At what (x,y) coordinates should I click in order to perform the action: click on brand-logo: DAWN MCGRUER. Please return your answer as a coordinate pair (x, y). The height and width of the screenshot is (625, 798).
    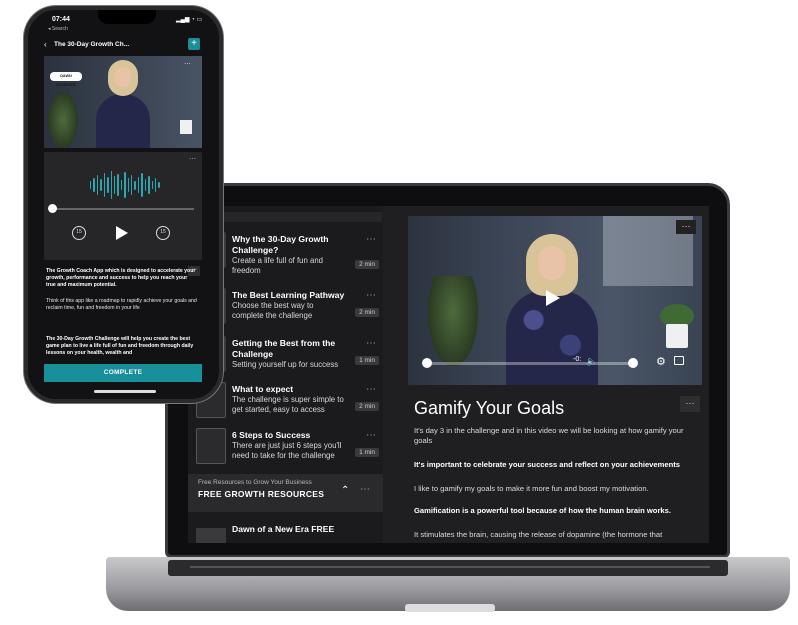
    Looking at the image, I should click on (66, 79).